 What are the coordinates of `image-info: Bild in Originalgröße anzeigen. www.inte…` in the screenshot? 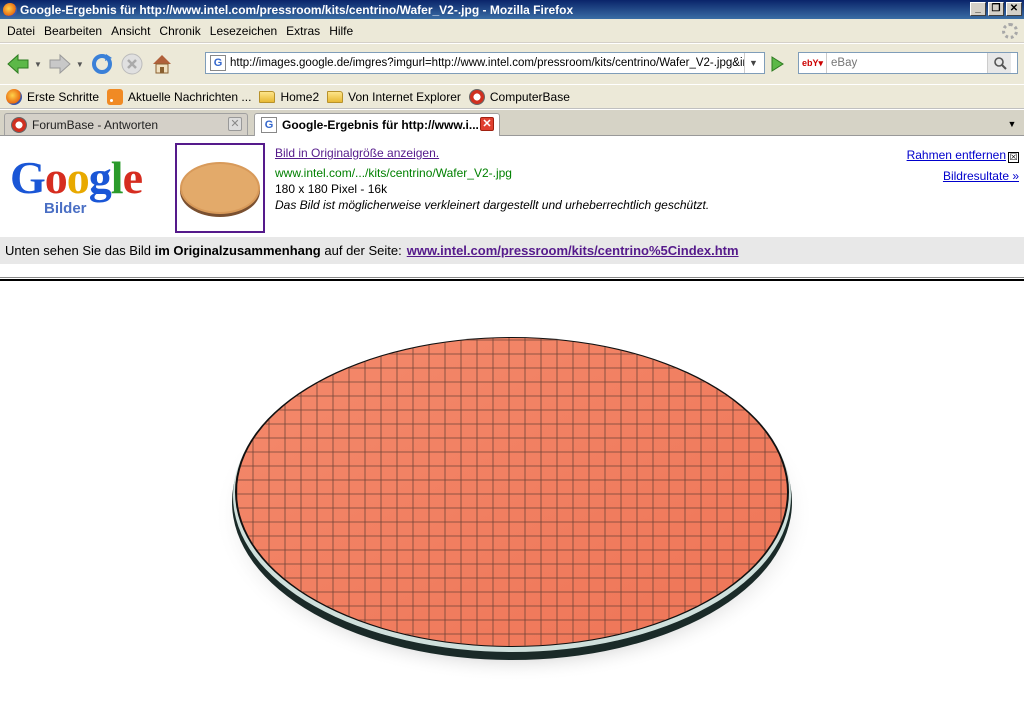 It's located at (492, 179).